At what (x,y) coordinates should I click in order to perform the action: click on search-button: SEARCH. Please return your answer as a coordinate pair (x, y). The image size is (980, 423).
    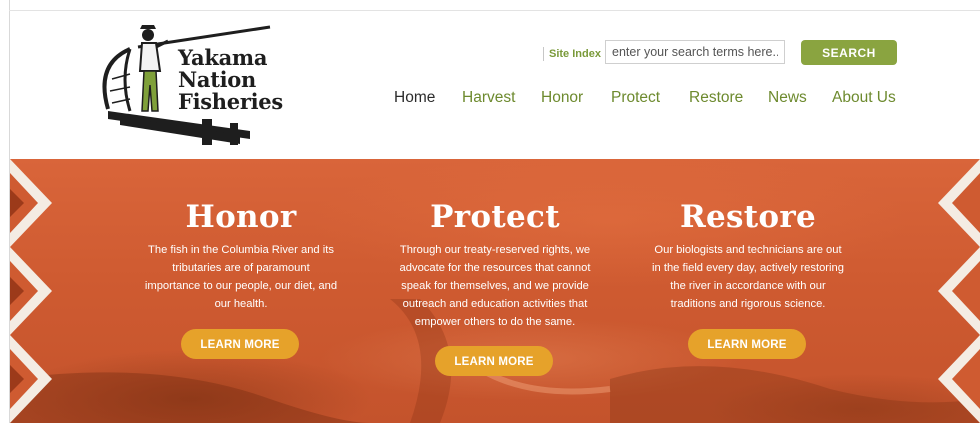
    Looking at the image, I should click on (849, 52).